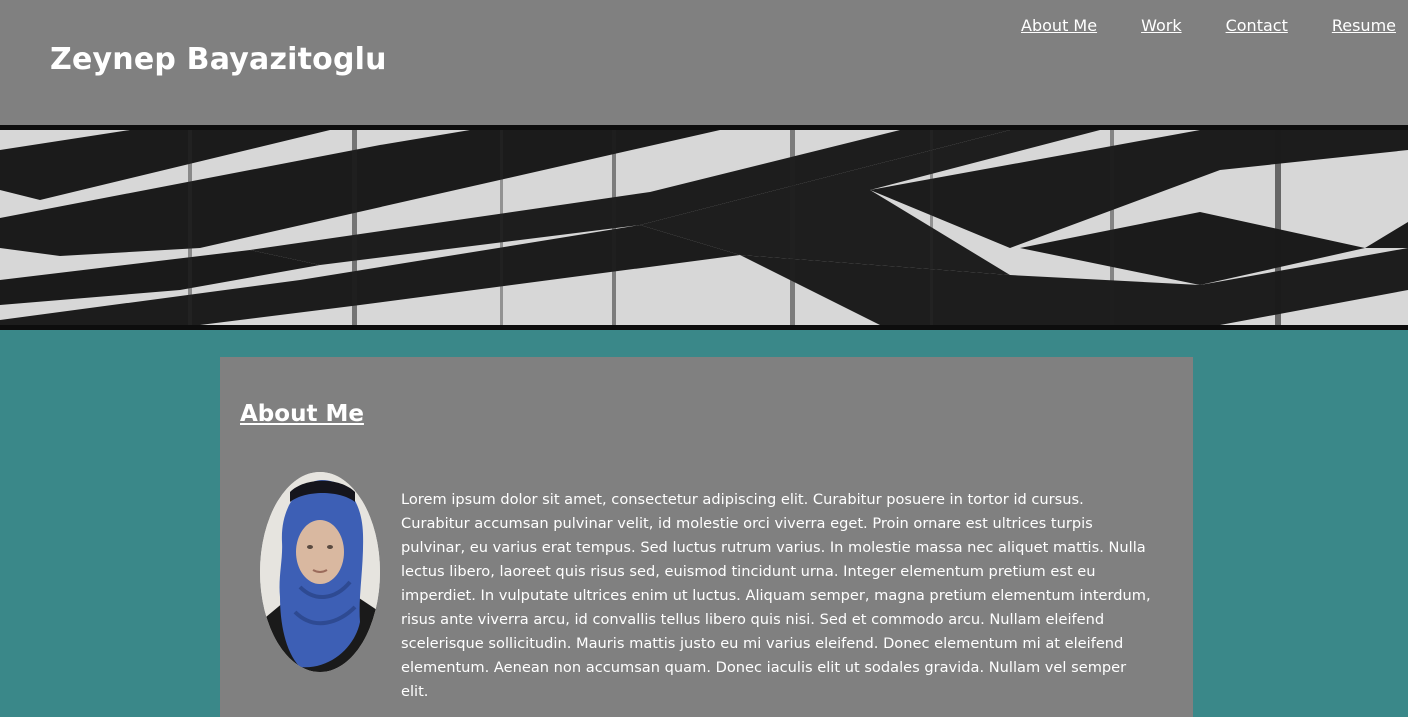 This screenshot has height=717, width=1408. Describe the element at coordinates (1364, 26) in the screenshot. I see `nav-link-resume: Resume` at that location.